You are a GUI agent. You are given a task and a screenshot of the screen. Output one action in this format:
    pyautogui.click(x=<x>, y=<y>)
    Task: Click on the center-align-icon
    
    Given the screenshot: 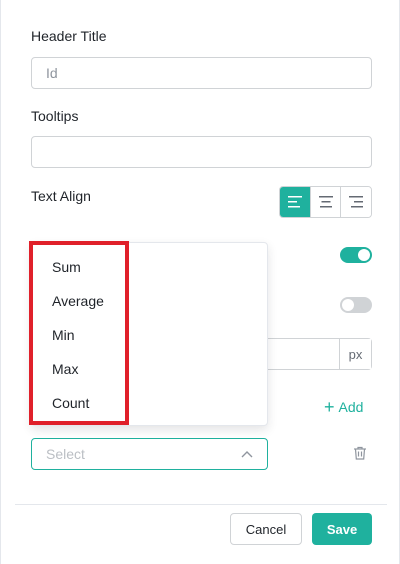 What is the action you would take?
    pyautogui.click(x=325, y=202)
    